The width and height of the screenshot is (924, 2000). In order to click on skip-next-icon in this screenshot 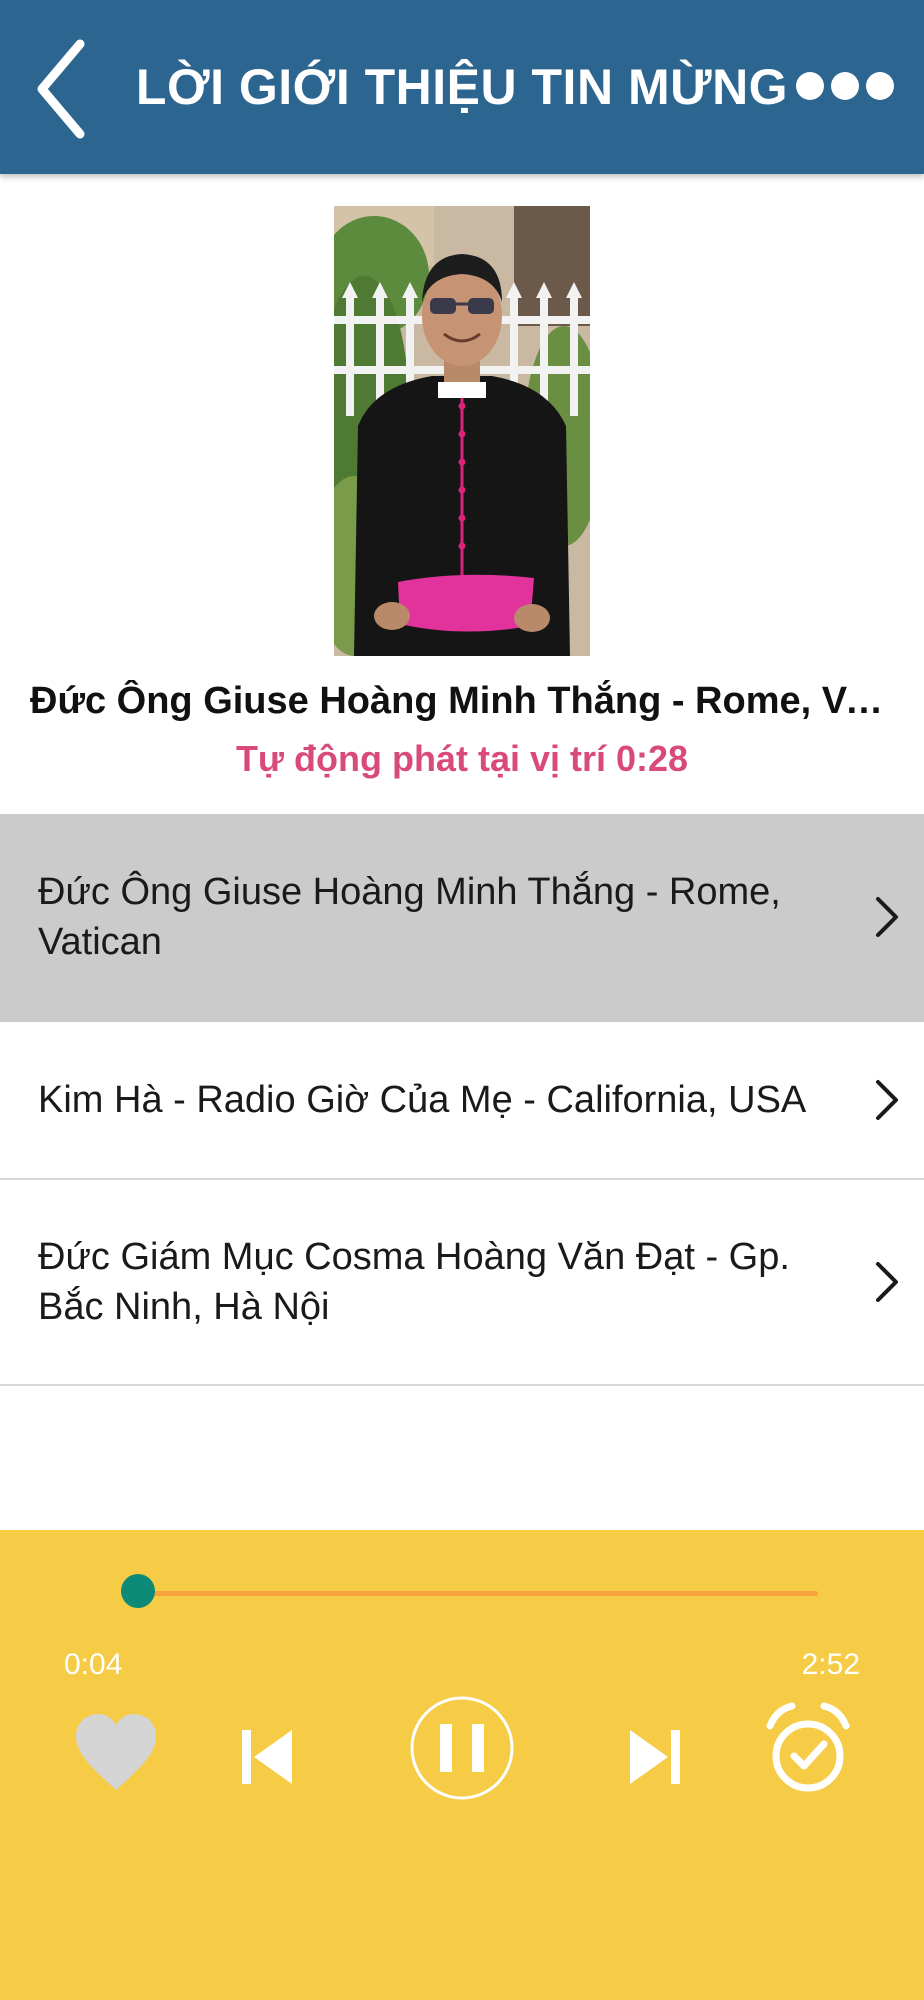, I will do `click(655, 1757)`.